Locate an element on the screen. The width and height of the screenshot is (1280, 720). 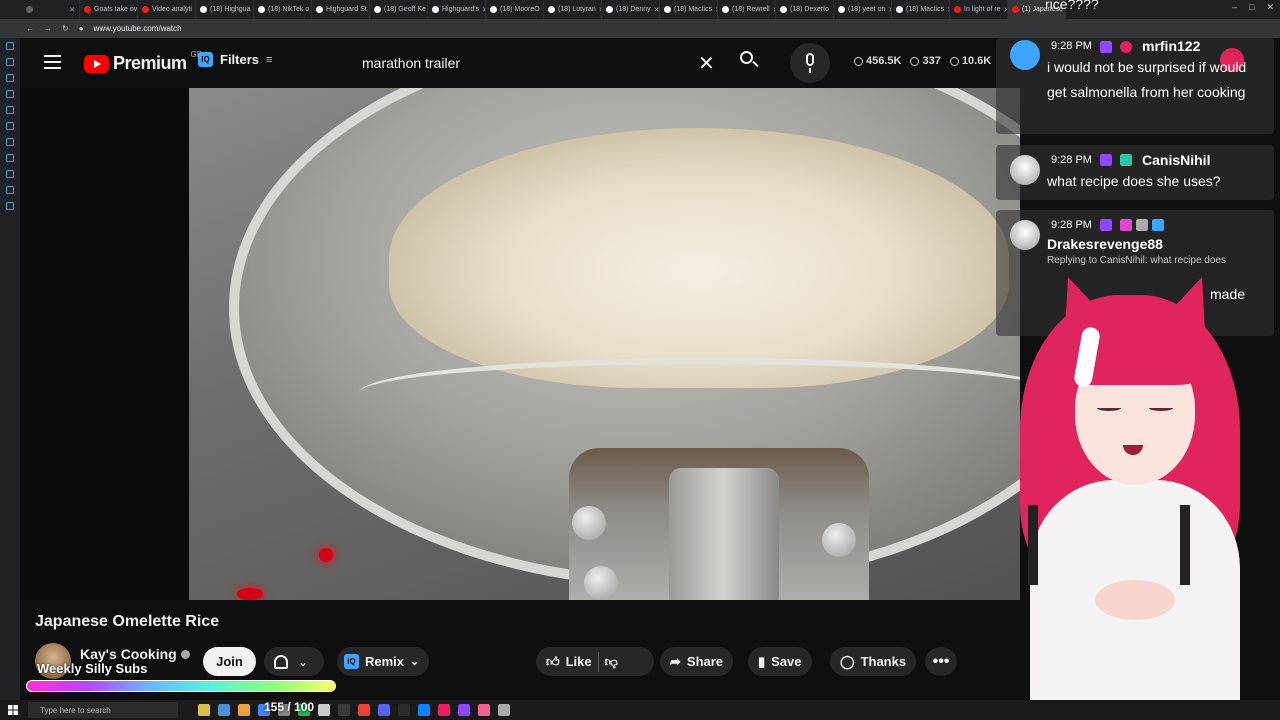
browser-tab: In light of re✕ is located at coordinates (979, 9).